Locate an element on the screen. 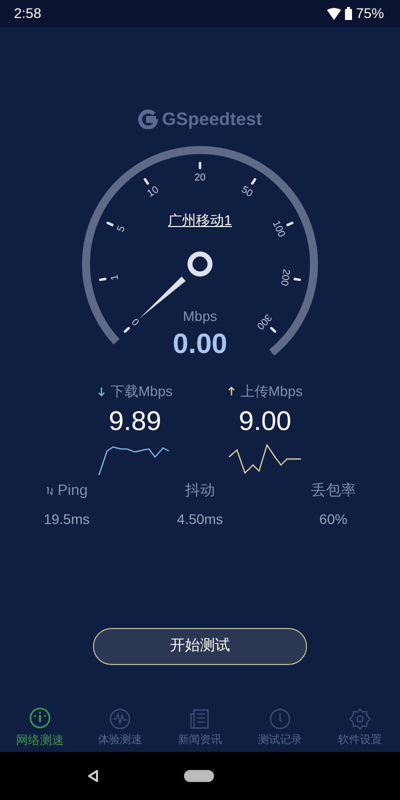 This screenshot has width=400, height=800. metric-label: 抖动 is located at coordinates (199, 491).